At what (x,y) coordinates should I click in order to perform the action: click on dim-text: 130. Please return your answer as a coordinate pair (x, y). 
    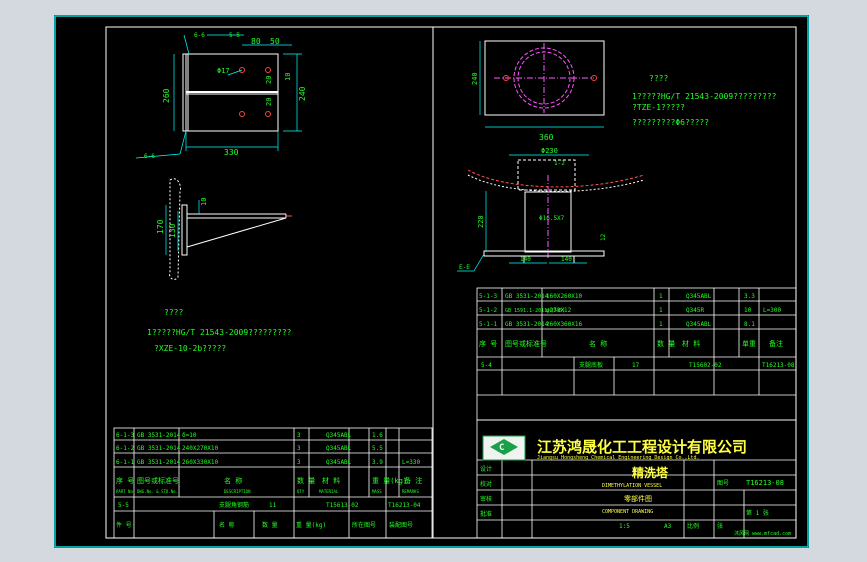
    Looking at the image, I should click on (172, 230).